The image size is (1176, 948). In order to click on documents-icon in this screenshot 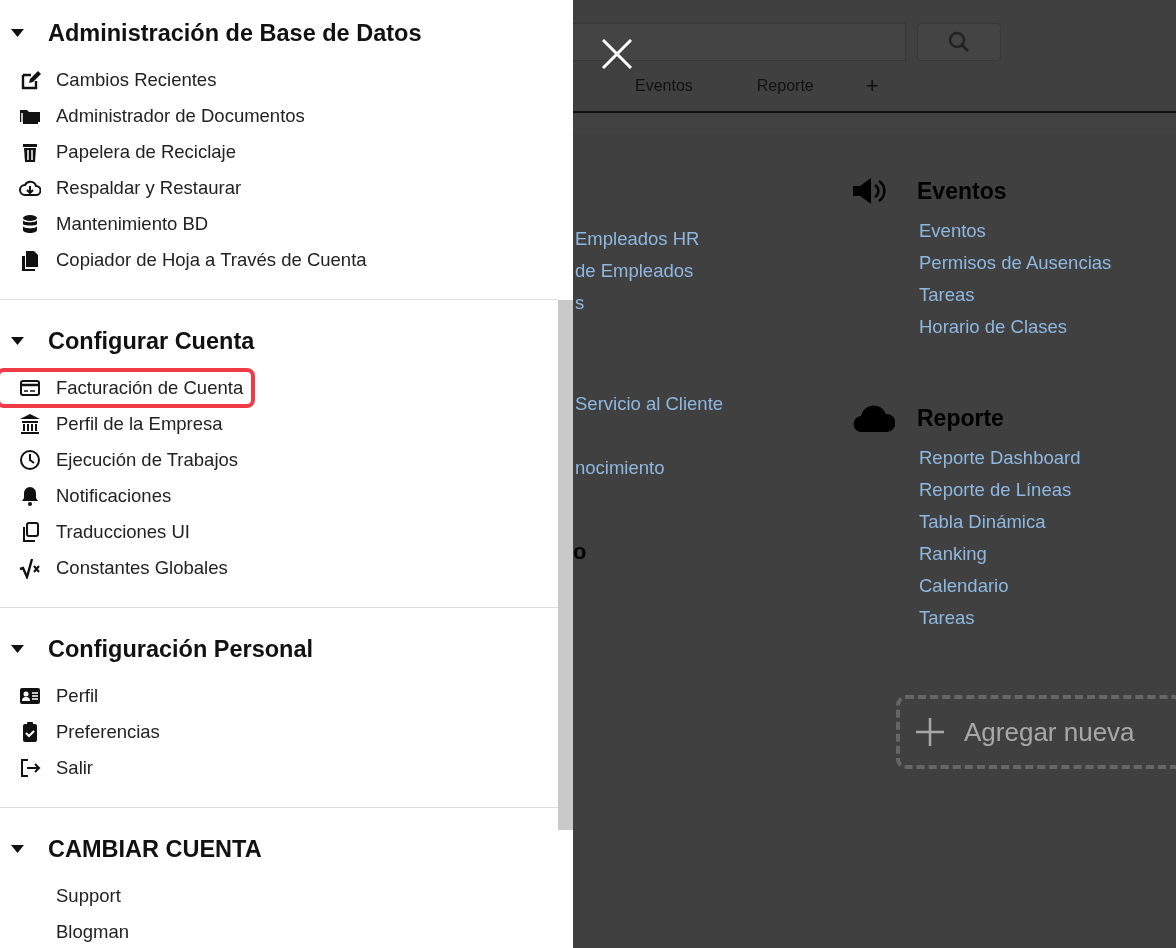, I will do `click(30, 260)`.